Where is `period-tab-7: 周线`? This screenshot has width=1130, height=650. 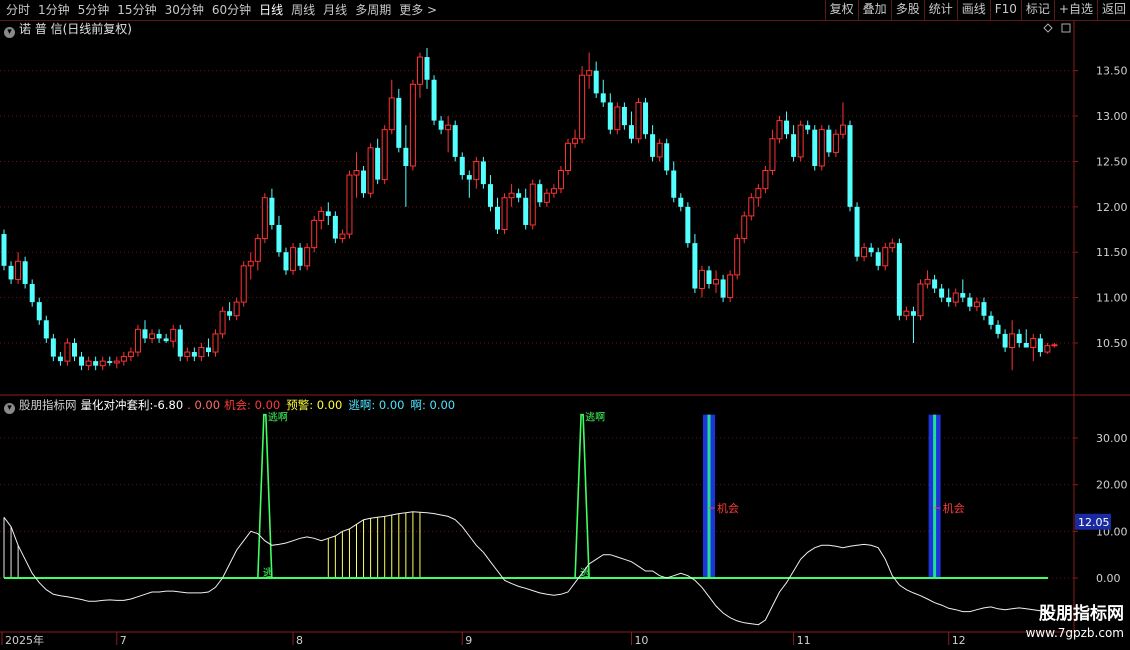 period-tab-7: 周线 is located at coordinates (303, 10).